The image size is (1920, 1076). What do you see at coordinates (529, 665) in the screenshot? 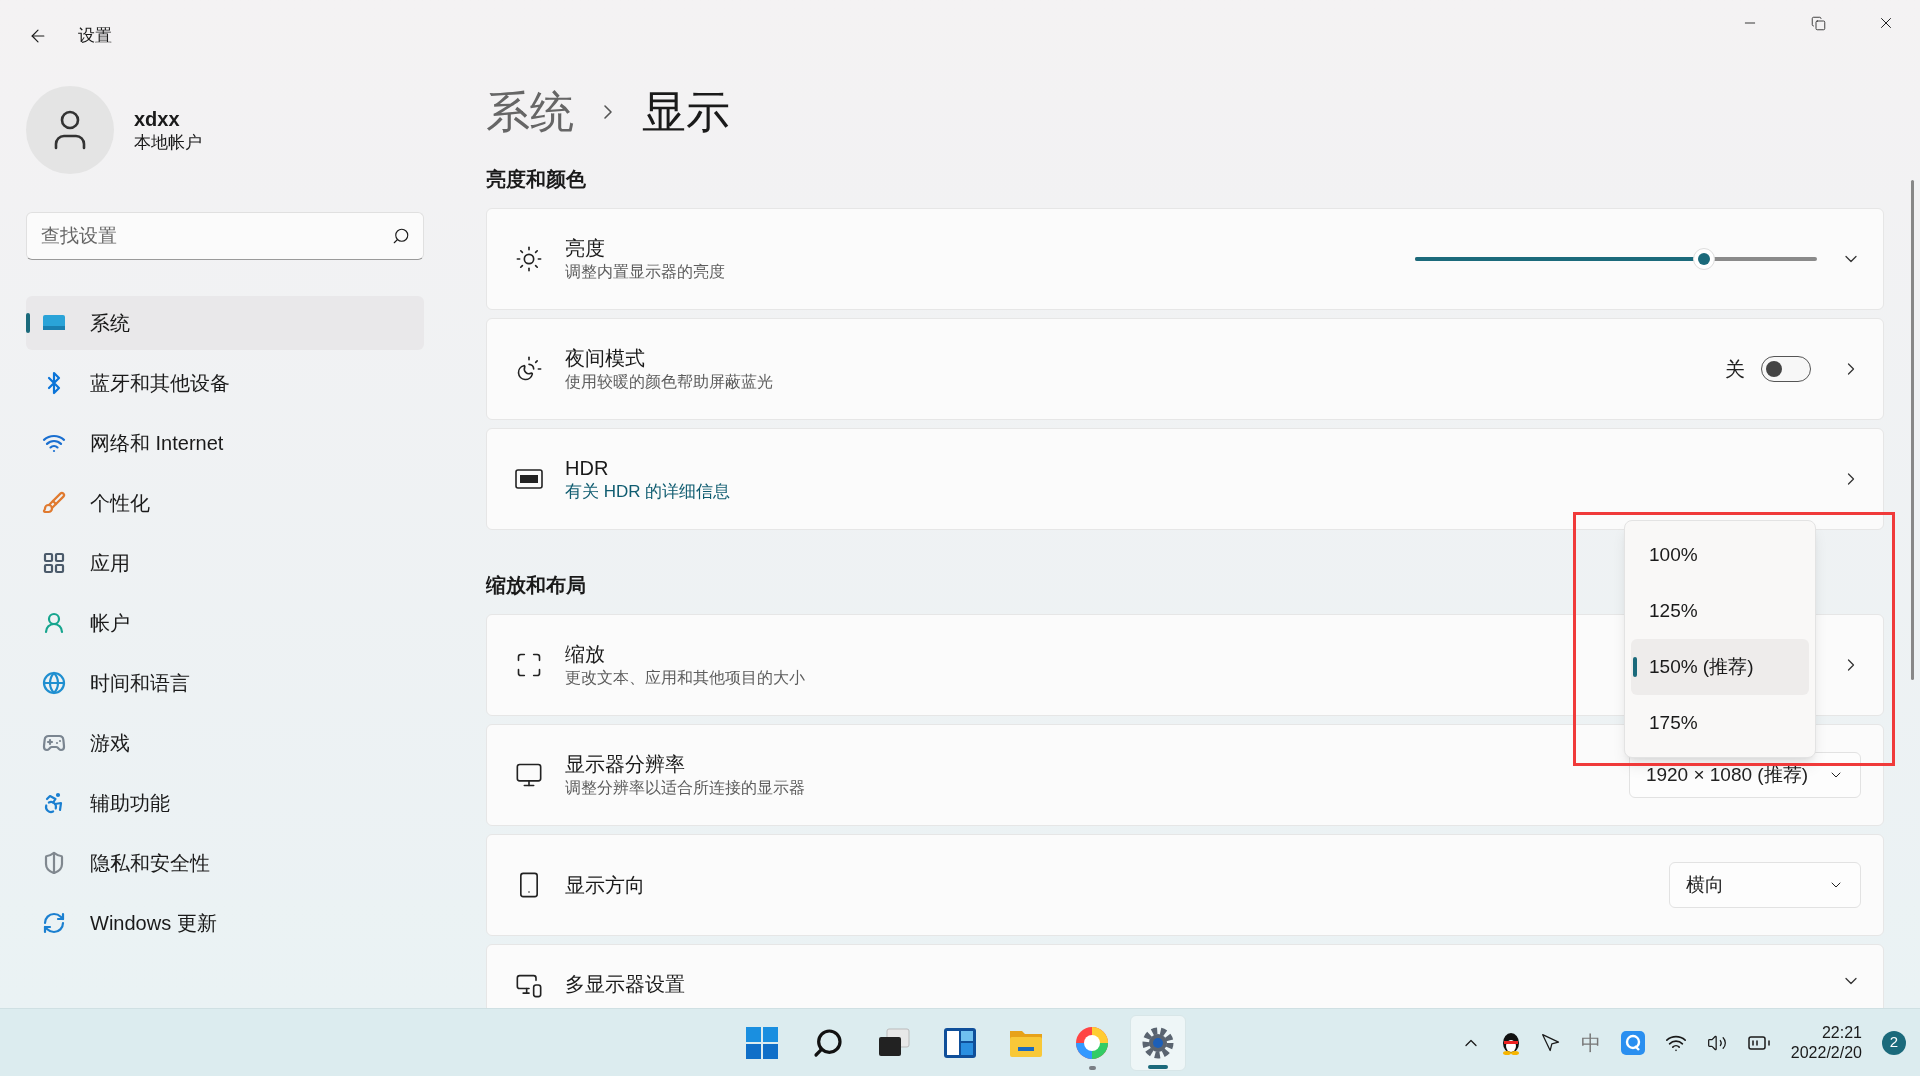
I see `scale-icon` at bounding box center [529, 665].